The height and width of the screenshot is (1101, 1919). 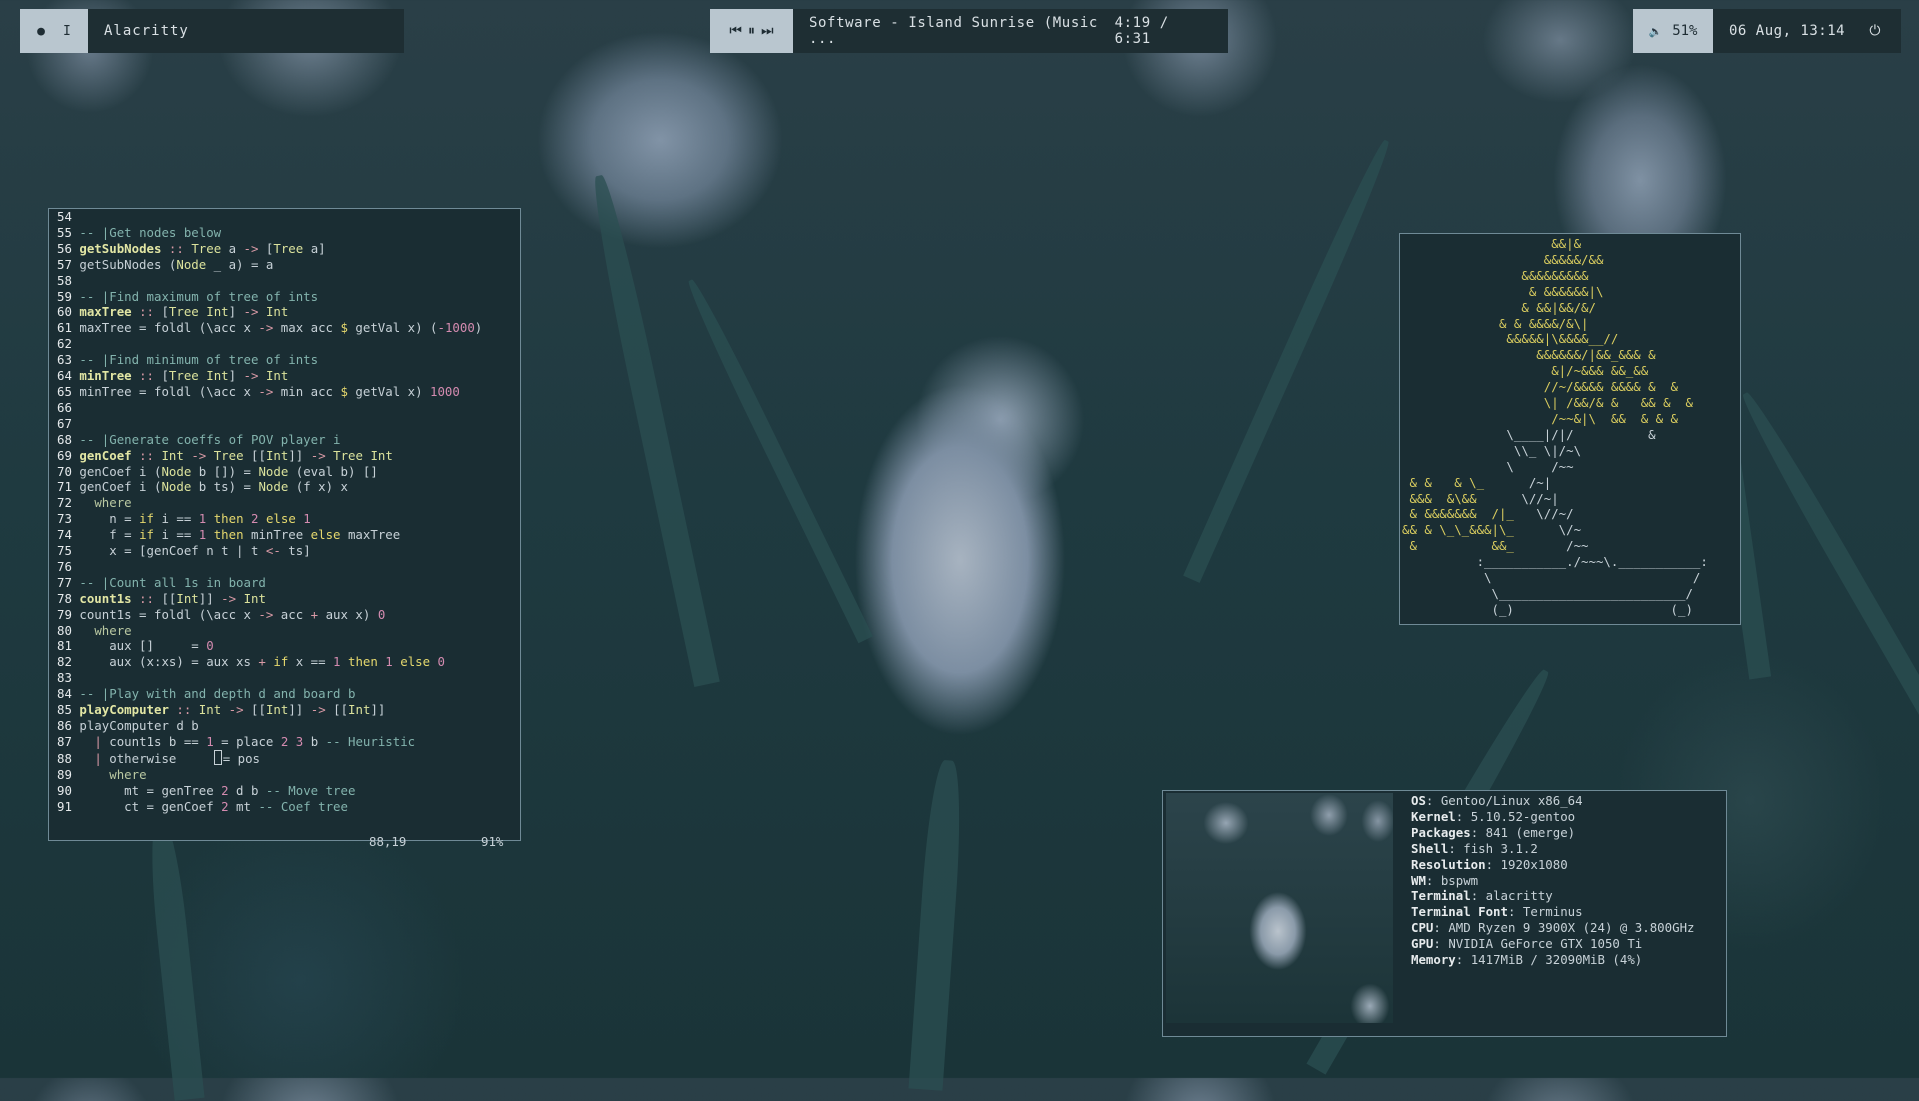 I want to click on info-key: Resolution, so click(x=1448, y=864).